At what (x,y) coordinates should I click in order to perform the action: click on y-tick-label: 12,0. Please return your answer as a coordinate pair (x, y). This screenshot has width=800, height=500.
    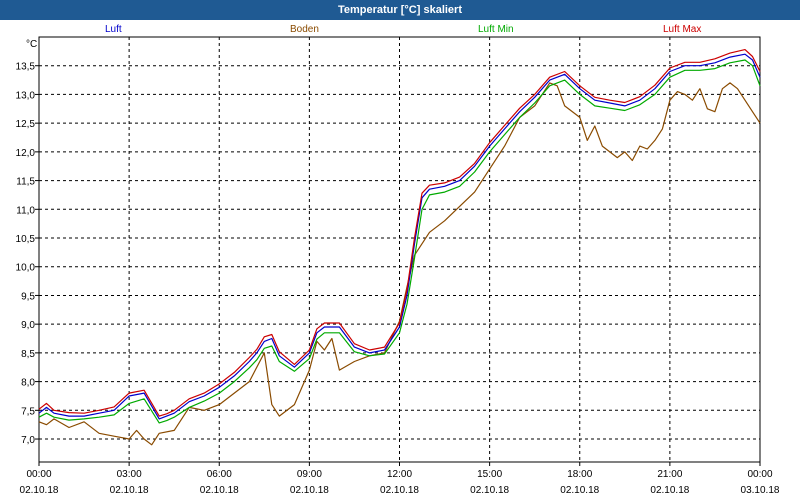
    Looking at the image, I should click on (26, 153).